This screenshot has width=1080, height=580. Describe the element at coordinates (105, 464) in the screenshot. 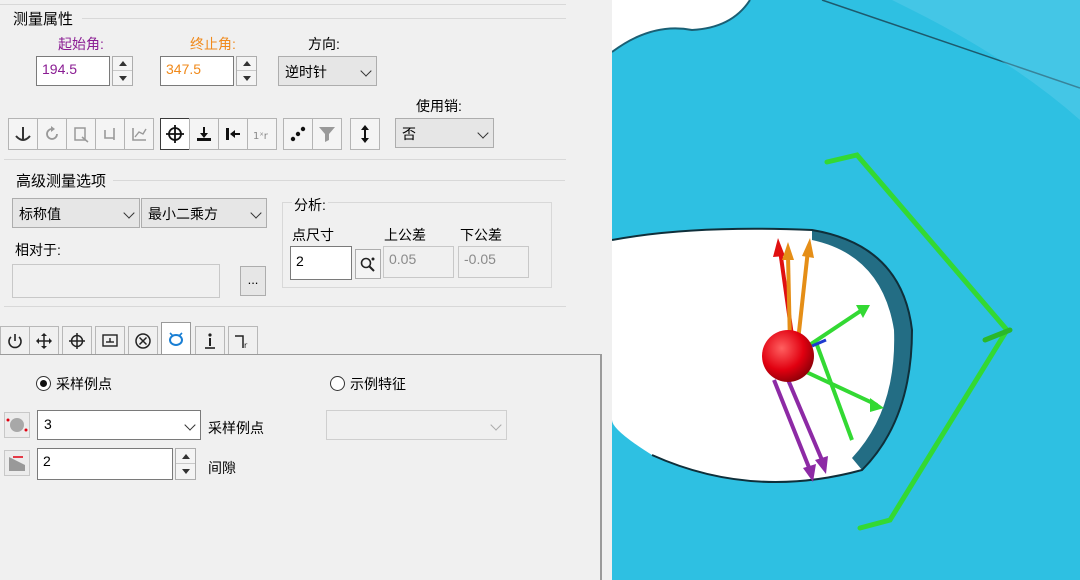

I see `gap-input: 2` at that location.